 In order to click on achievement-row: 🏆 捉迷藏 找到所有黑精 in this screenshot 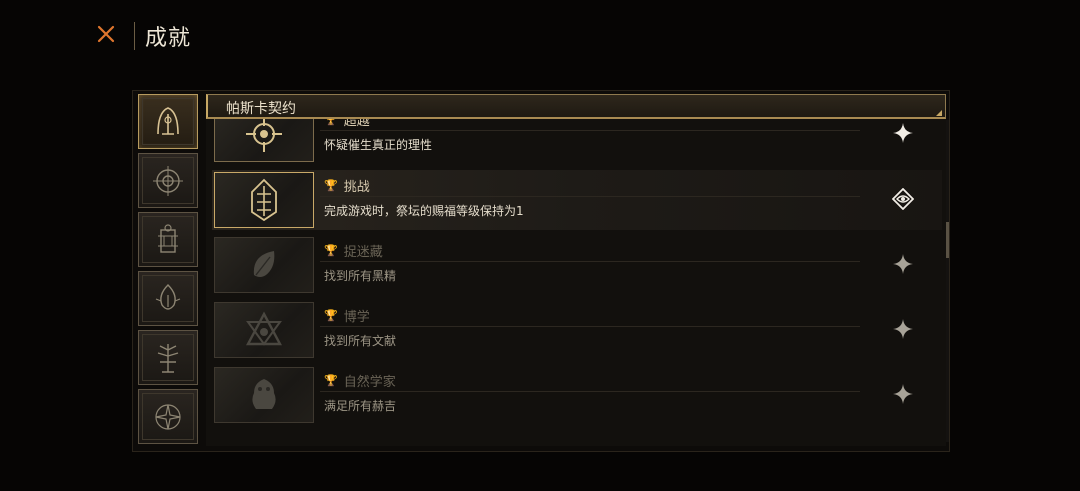, I will do `click(577, 265)`.